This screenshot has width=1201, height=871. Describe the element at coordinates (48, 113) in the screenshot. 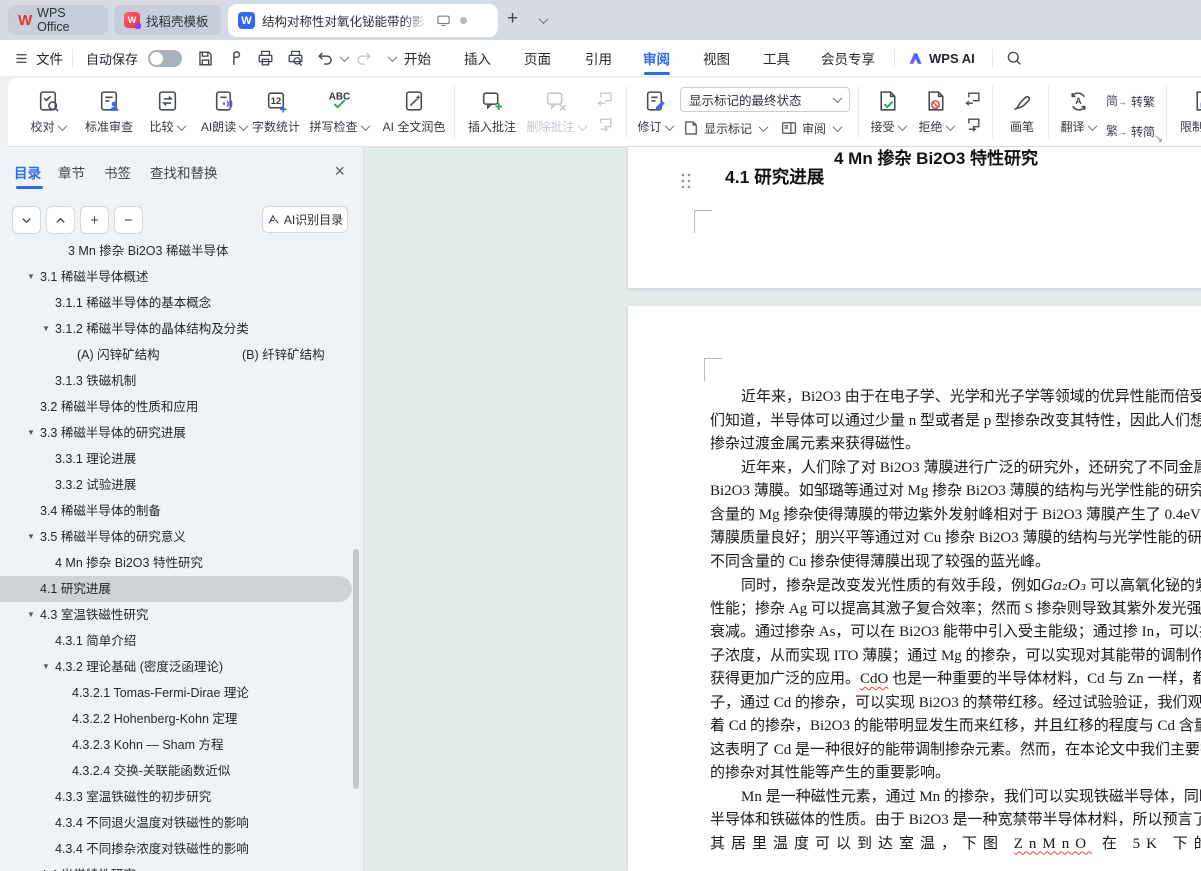

I see `proofread-button: 校对` at that location.